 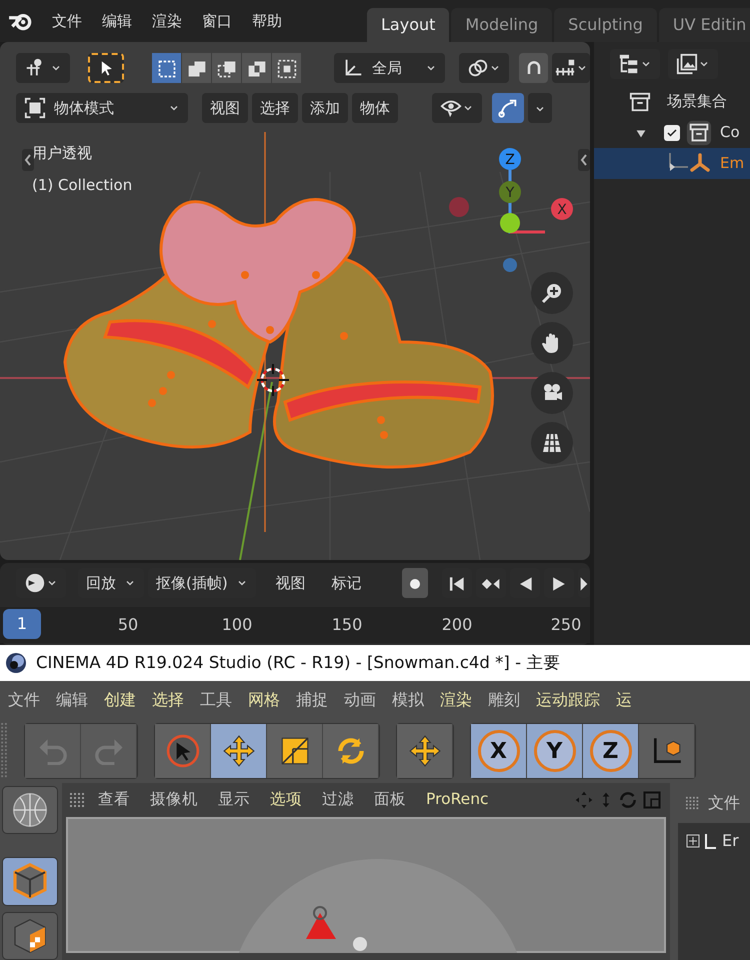 What do you see at coordinates (375, 108) in the screenshot?
I see `header-menu: 物体` at bounding box center [375, 108].